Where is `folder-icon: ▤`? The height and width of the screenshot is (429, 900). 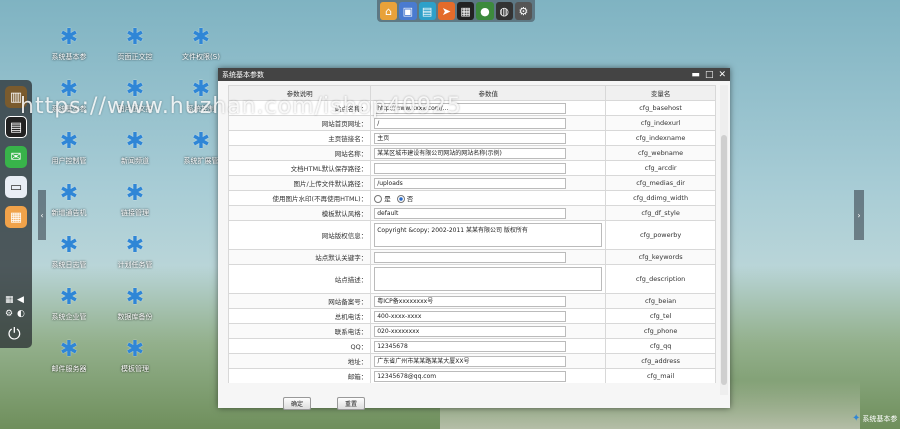
folder-icon: ▤ is located at coordinates (427, 11).